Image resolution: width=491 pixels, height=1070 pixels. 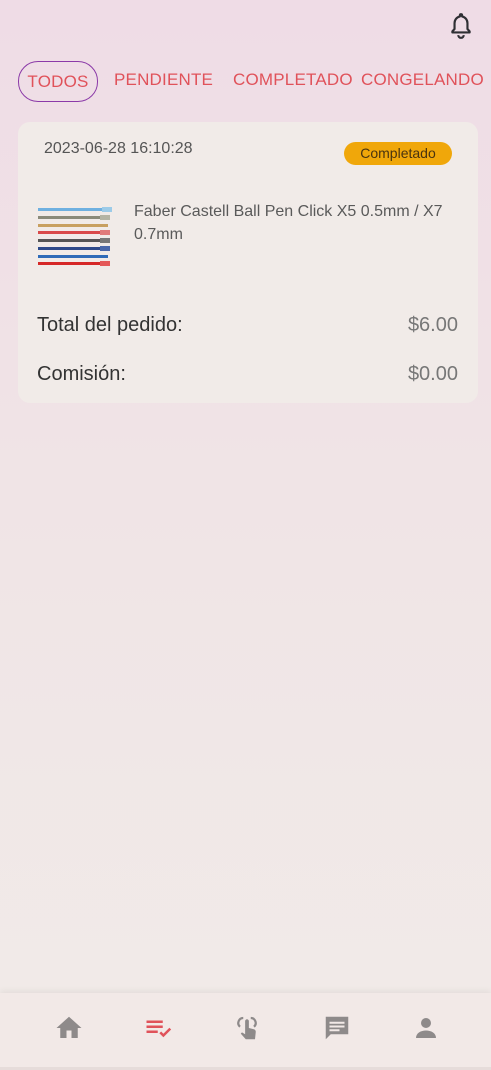 What do you see at coordinates (247, 325) in the screenshot?
I see `order-total-row: Total del pedido: $6.00` at bounding box center [247, 325].